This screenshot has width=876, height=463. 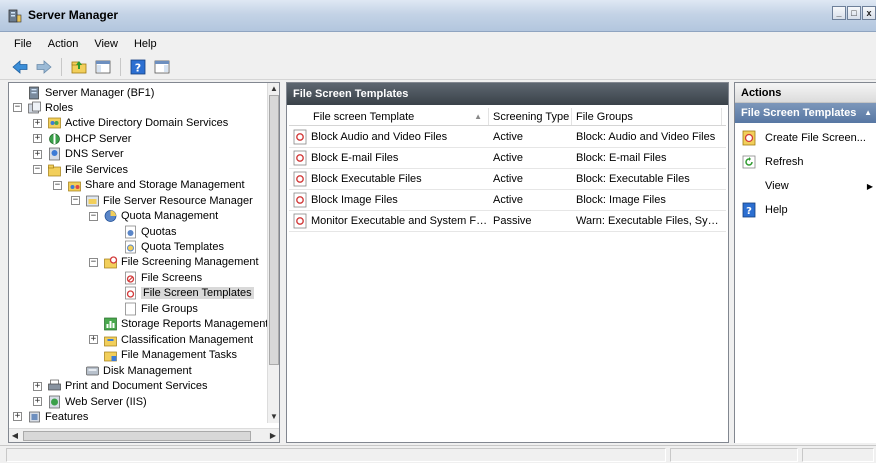 What do you see at coordinates (110, 324) in the screenshot?
I see `reports-icon` at bounding box center [110, 324].